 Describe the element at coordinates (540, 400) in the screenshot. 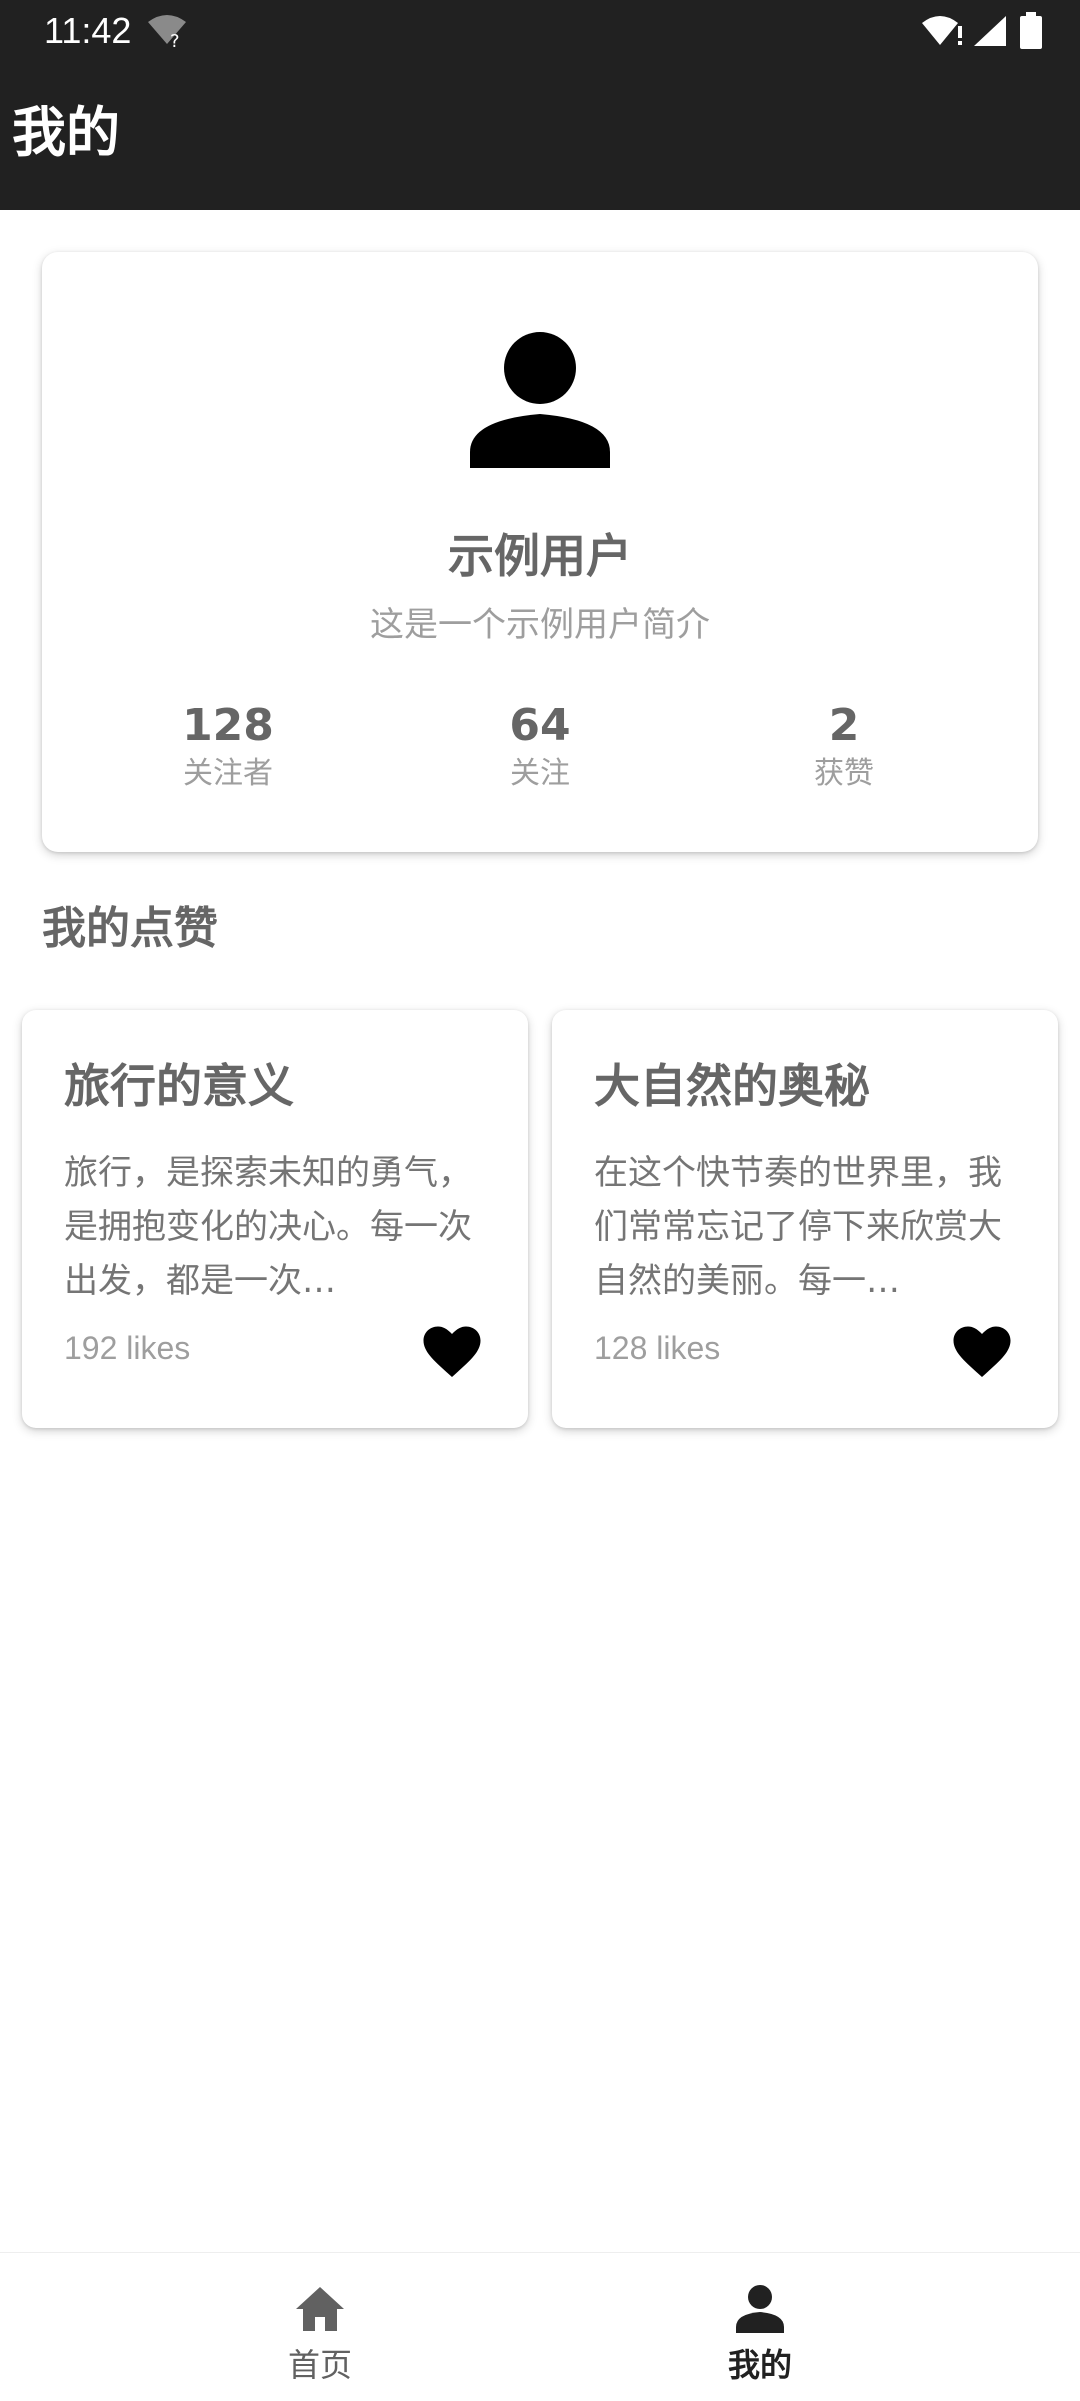

I see `avatar-person-icon` at that location.